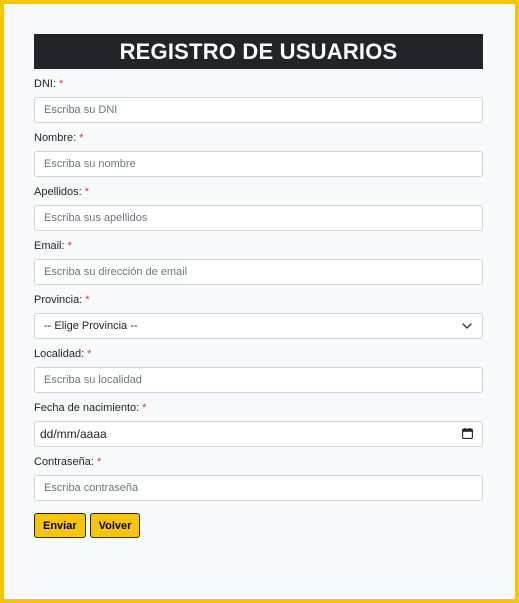  I want to click on provincia-label: Provincia:, so click(58, 300).